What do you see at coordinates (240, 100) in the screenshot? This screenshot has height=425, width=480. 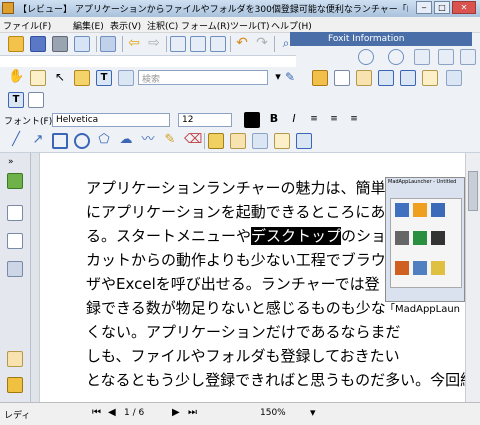 I see `toolbar-extra: T` at bounding box center [240, 100].